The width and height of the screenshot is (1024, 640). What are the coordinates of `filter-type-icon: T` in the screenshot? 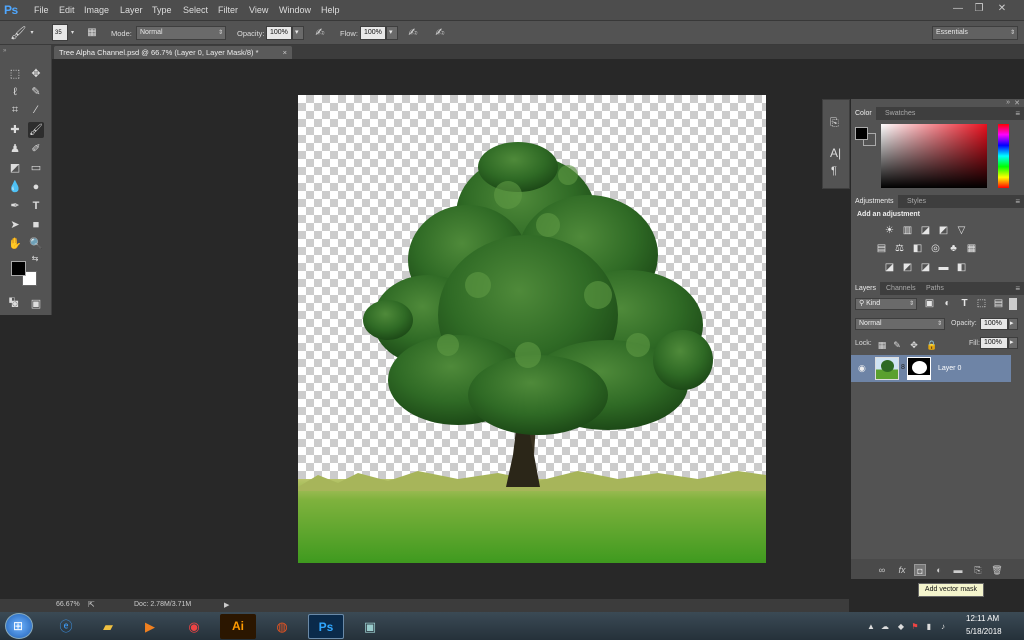 It's located at (964, 303).